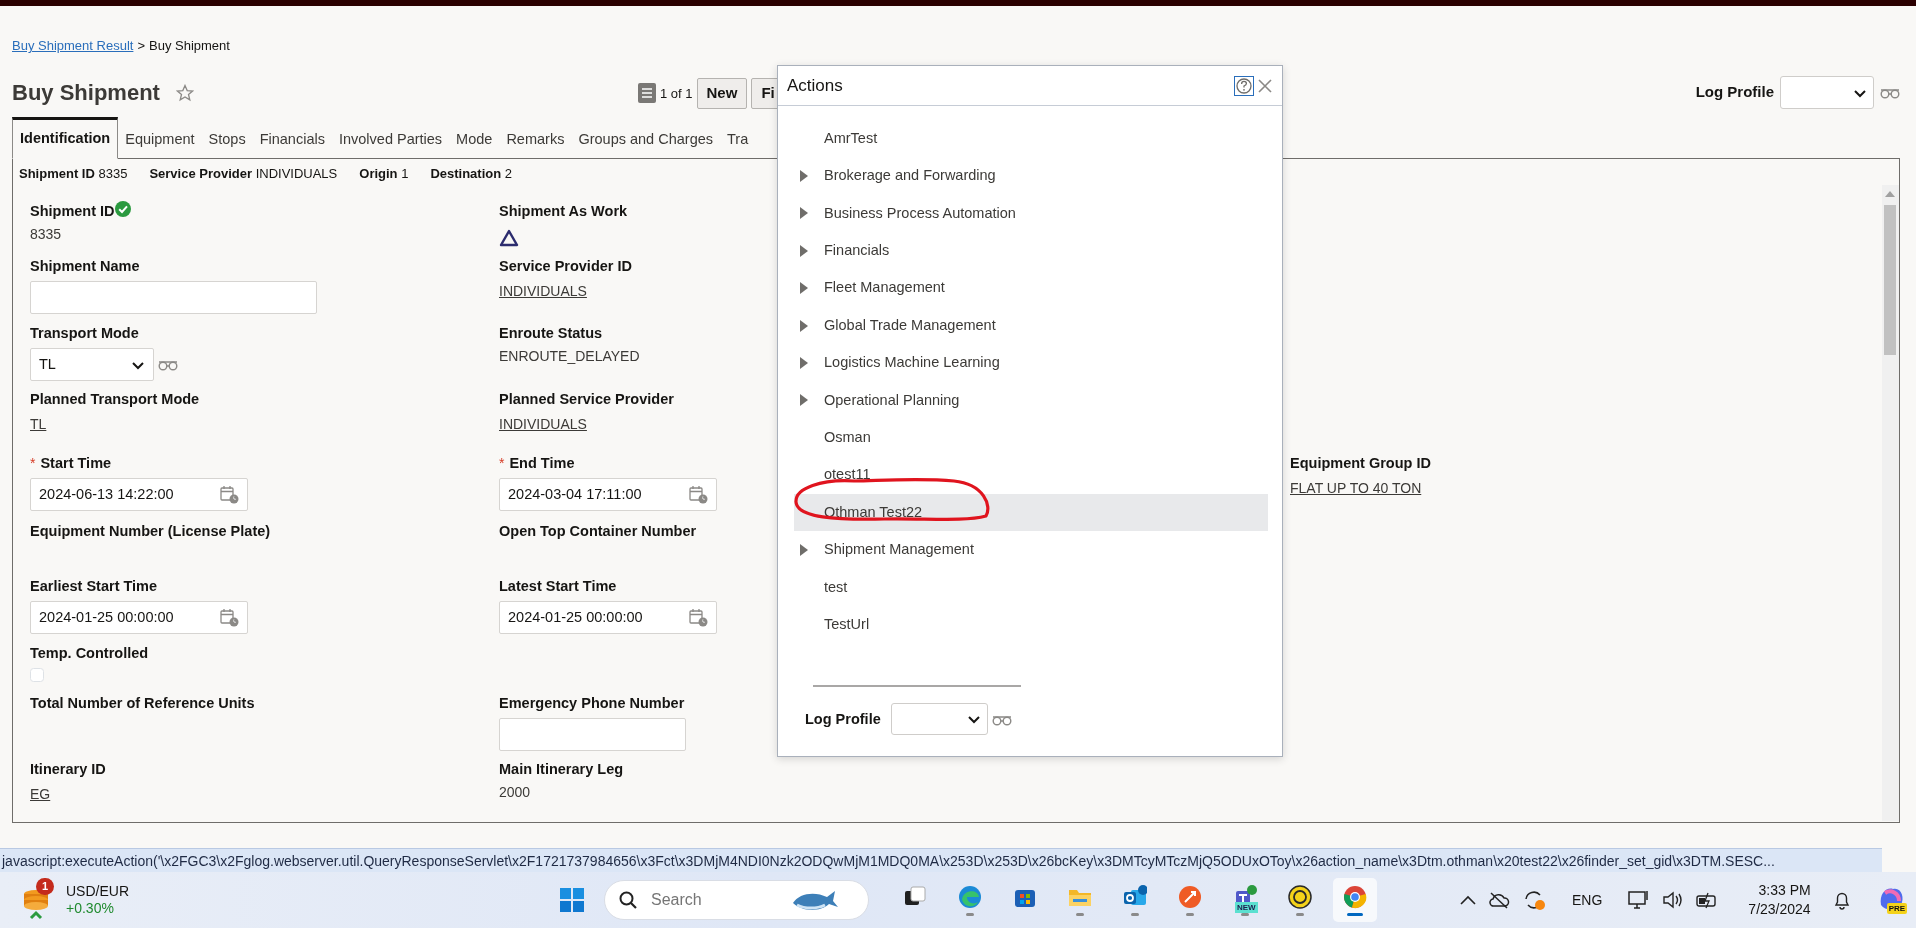 This screenshot has width=1916, height=928. I want to click on tab: Groups and Charges, so click(645, 140).